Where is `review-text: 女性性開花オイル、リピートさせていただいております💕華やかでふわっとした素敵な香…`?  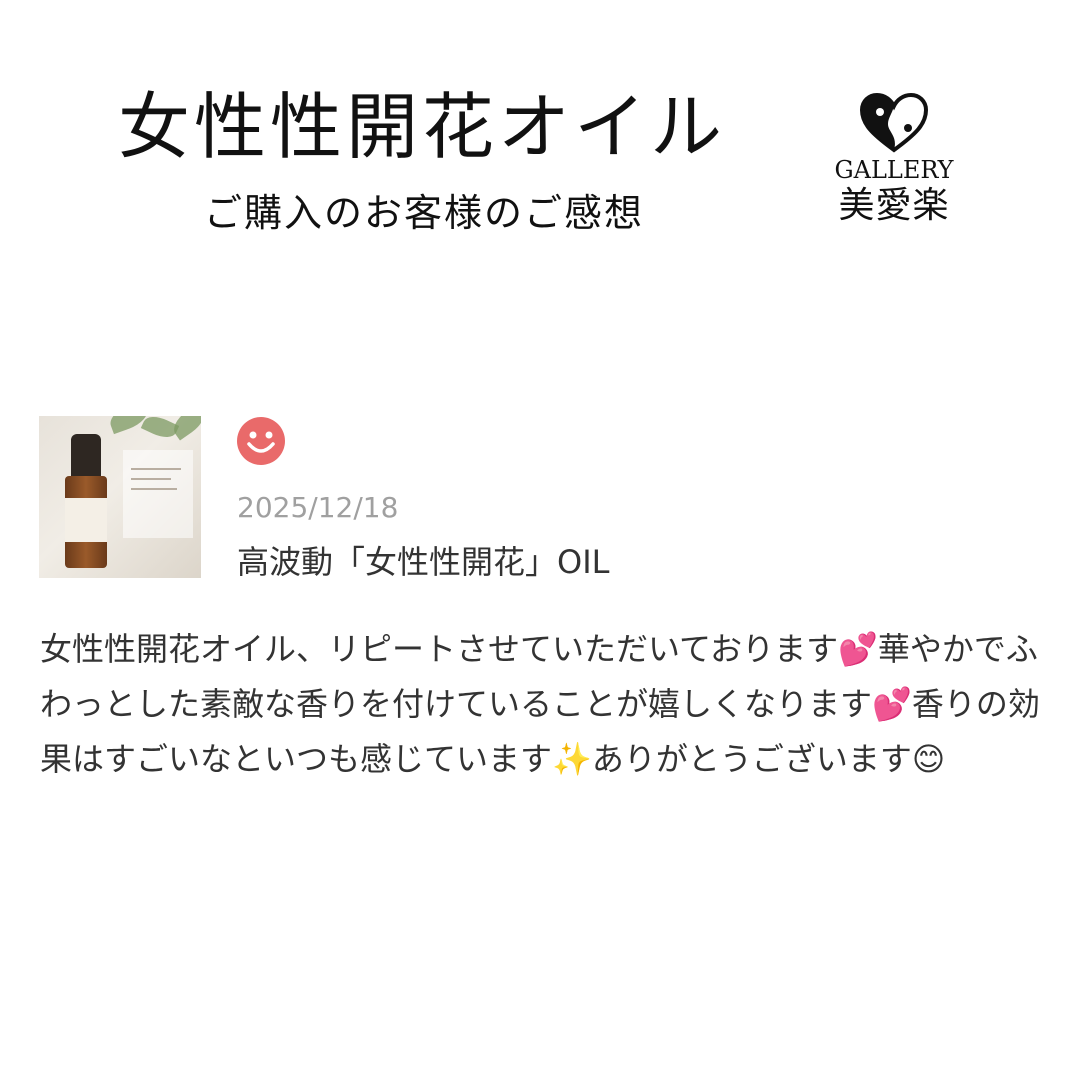
review-text: 女性性開花オイル、リピートさせていただいております💕華やかでふわっとした素敵な香… is located at coordinates (540, 704).